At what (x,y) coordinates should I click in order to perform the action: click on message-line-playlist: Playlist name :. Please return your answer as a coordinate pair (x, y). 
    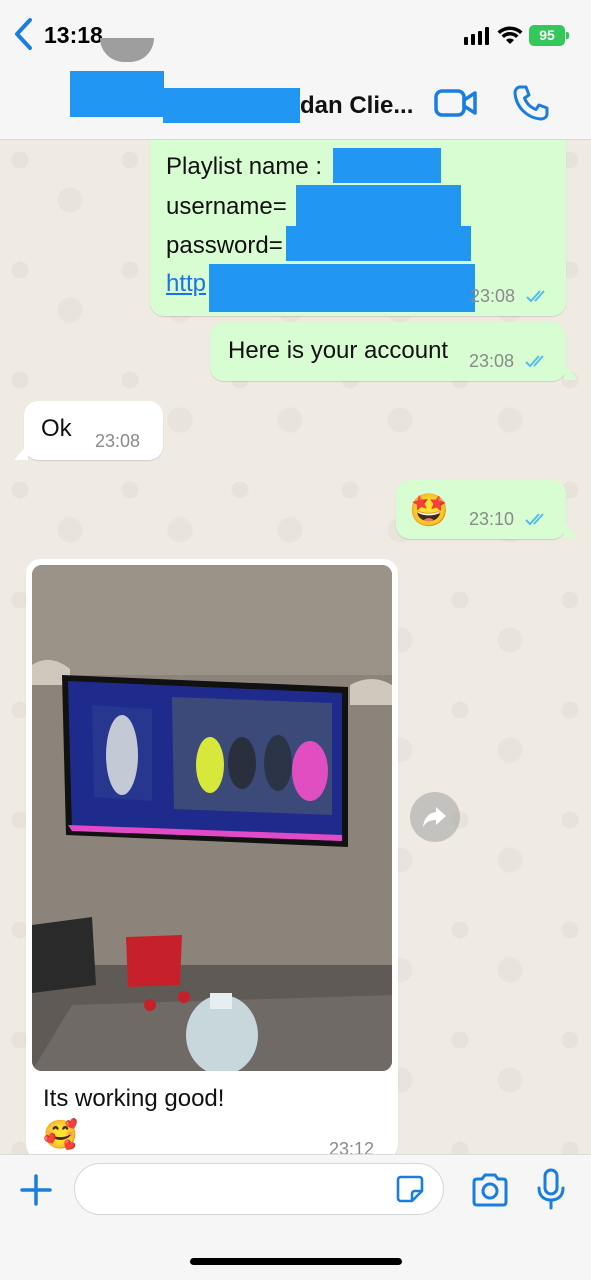
    Looking at the image, I should click on (244, 166).